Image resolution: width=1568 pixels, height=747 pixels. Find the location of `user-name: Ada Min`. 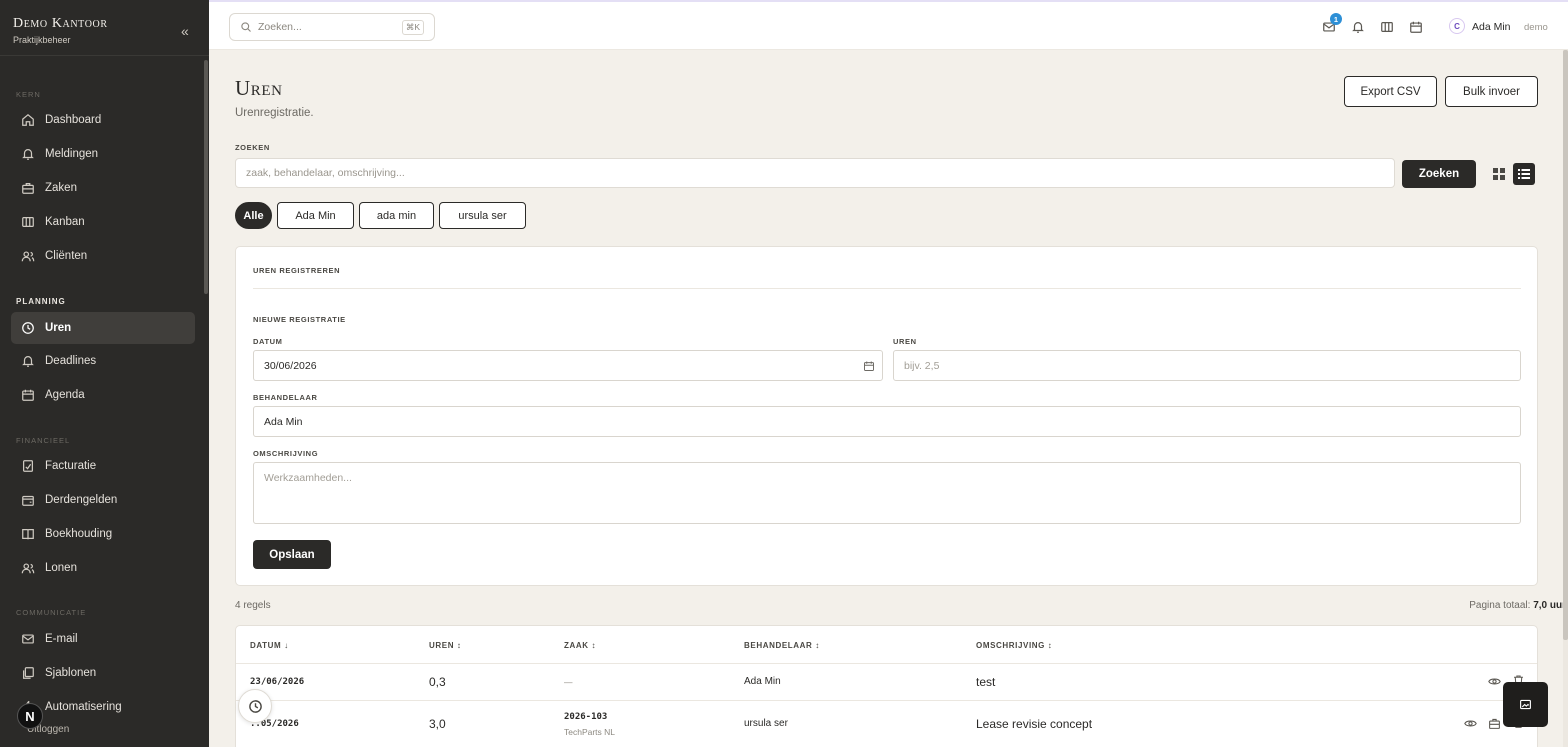

user-name: Ada Min is located at coordinates (1491, 27).